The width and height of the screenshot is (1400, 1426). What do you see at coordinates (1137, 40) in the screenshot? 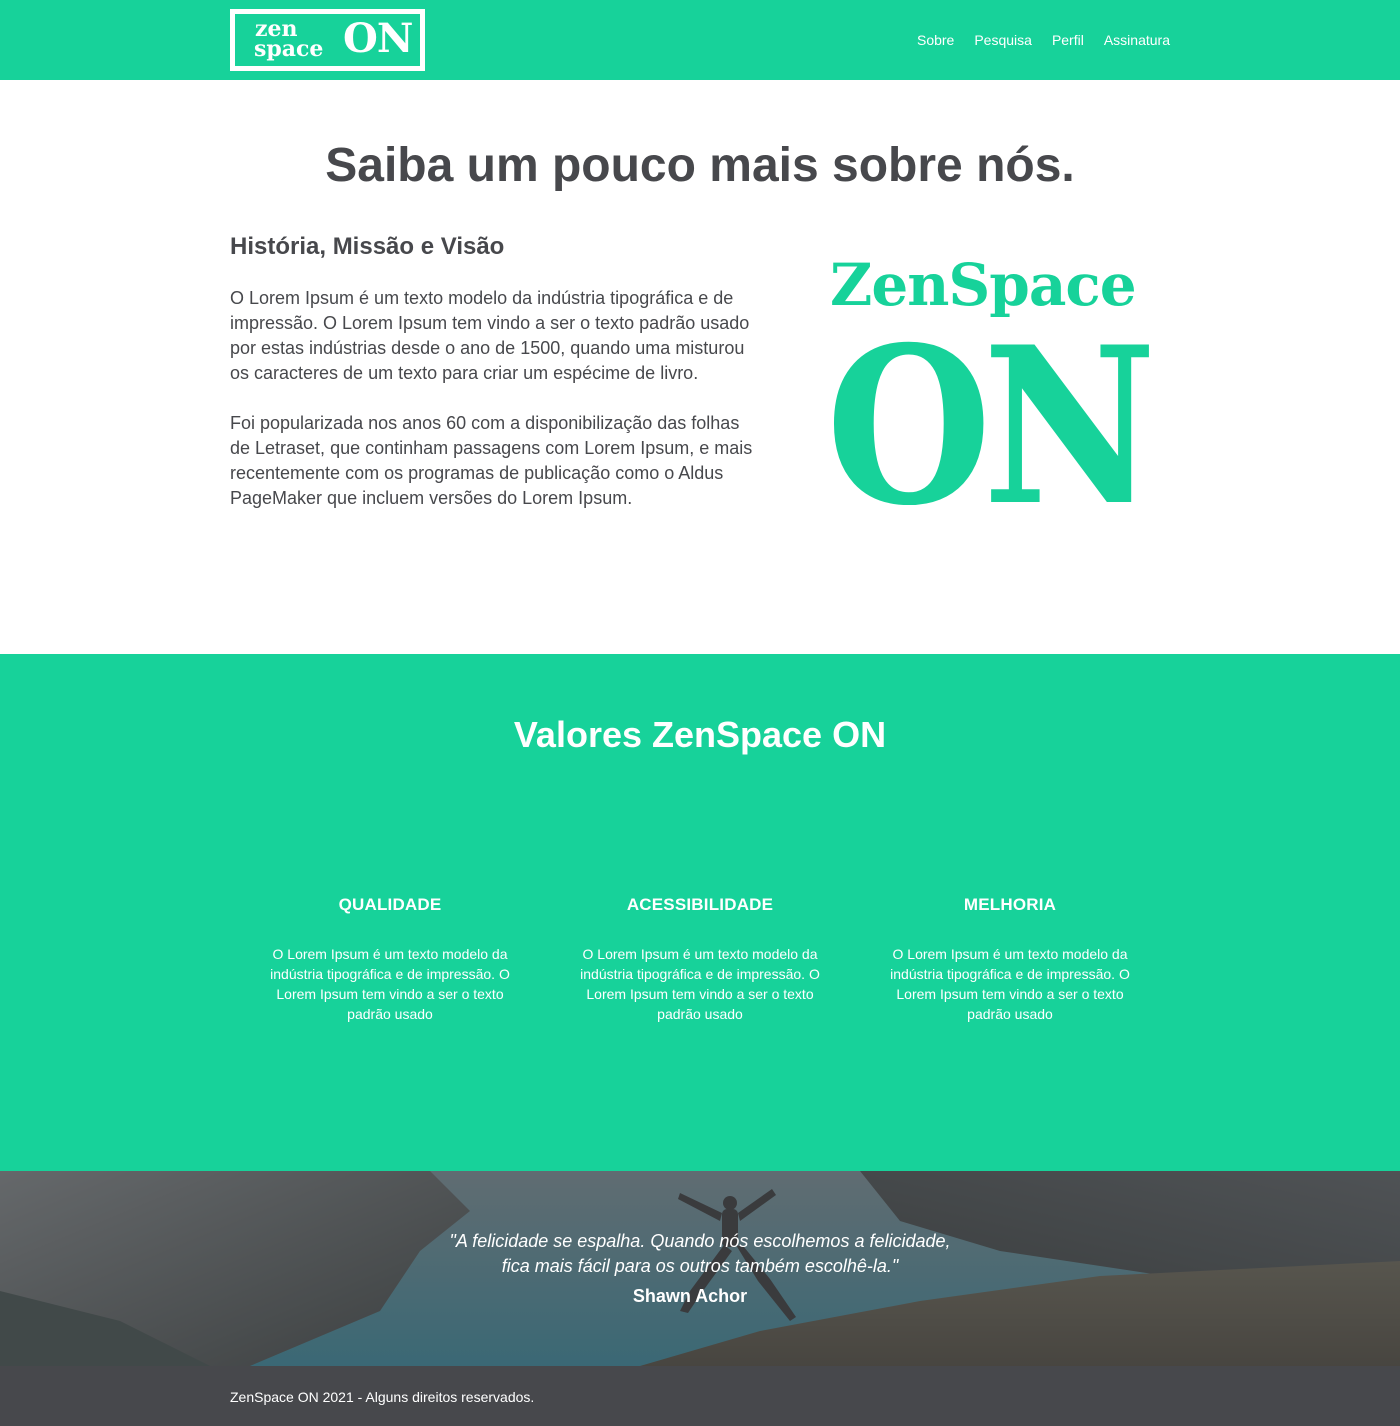
I see `nav-link-assinatura: Assinatura` at bounding box center [1137, 40].